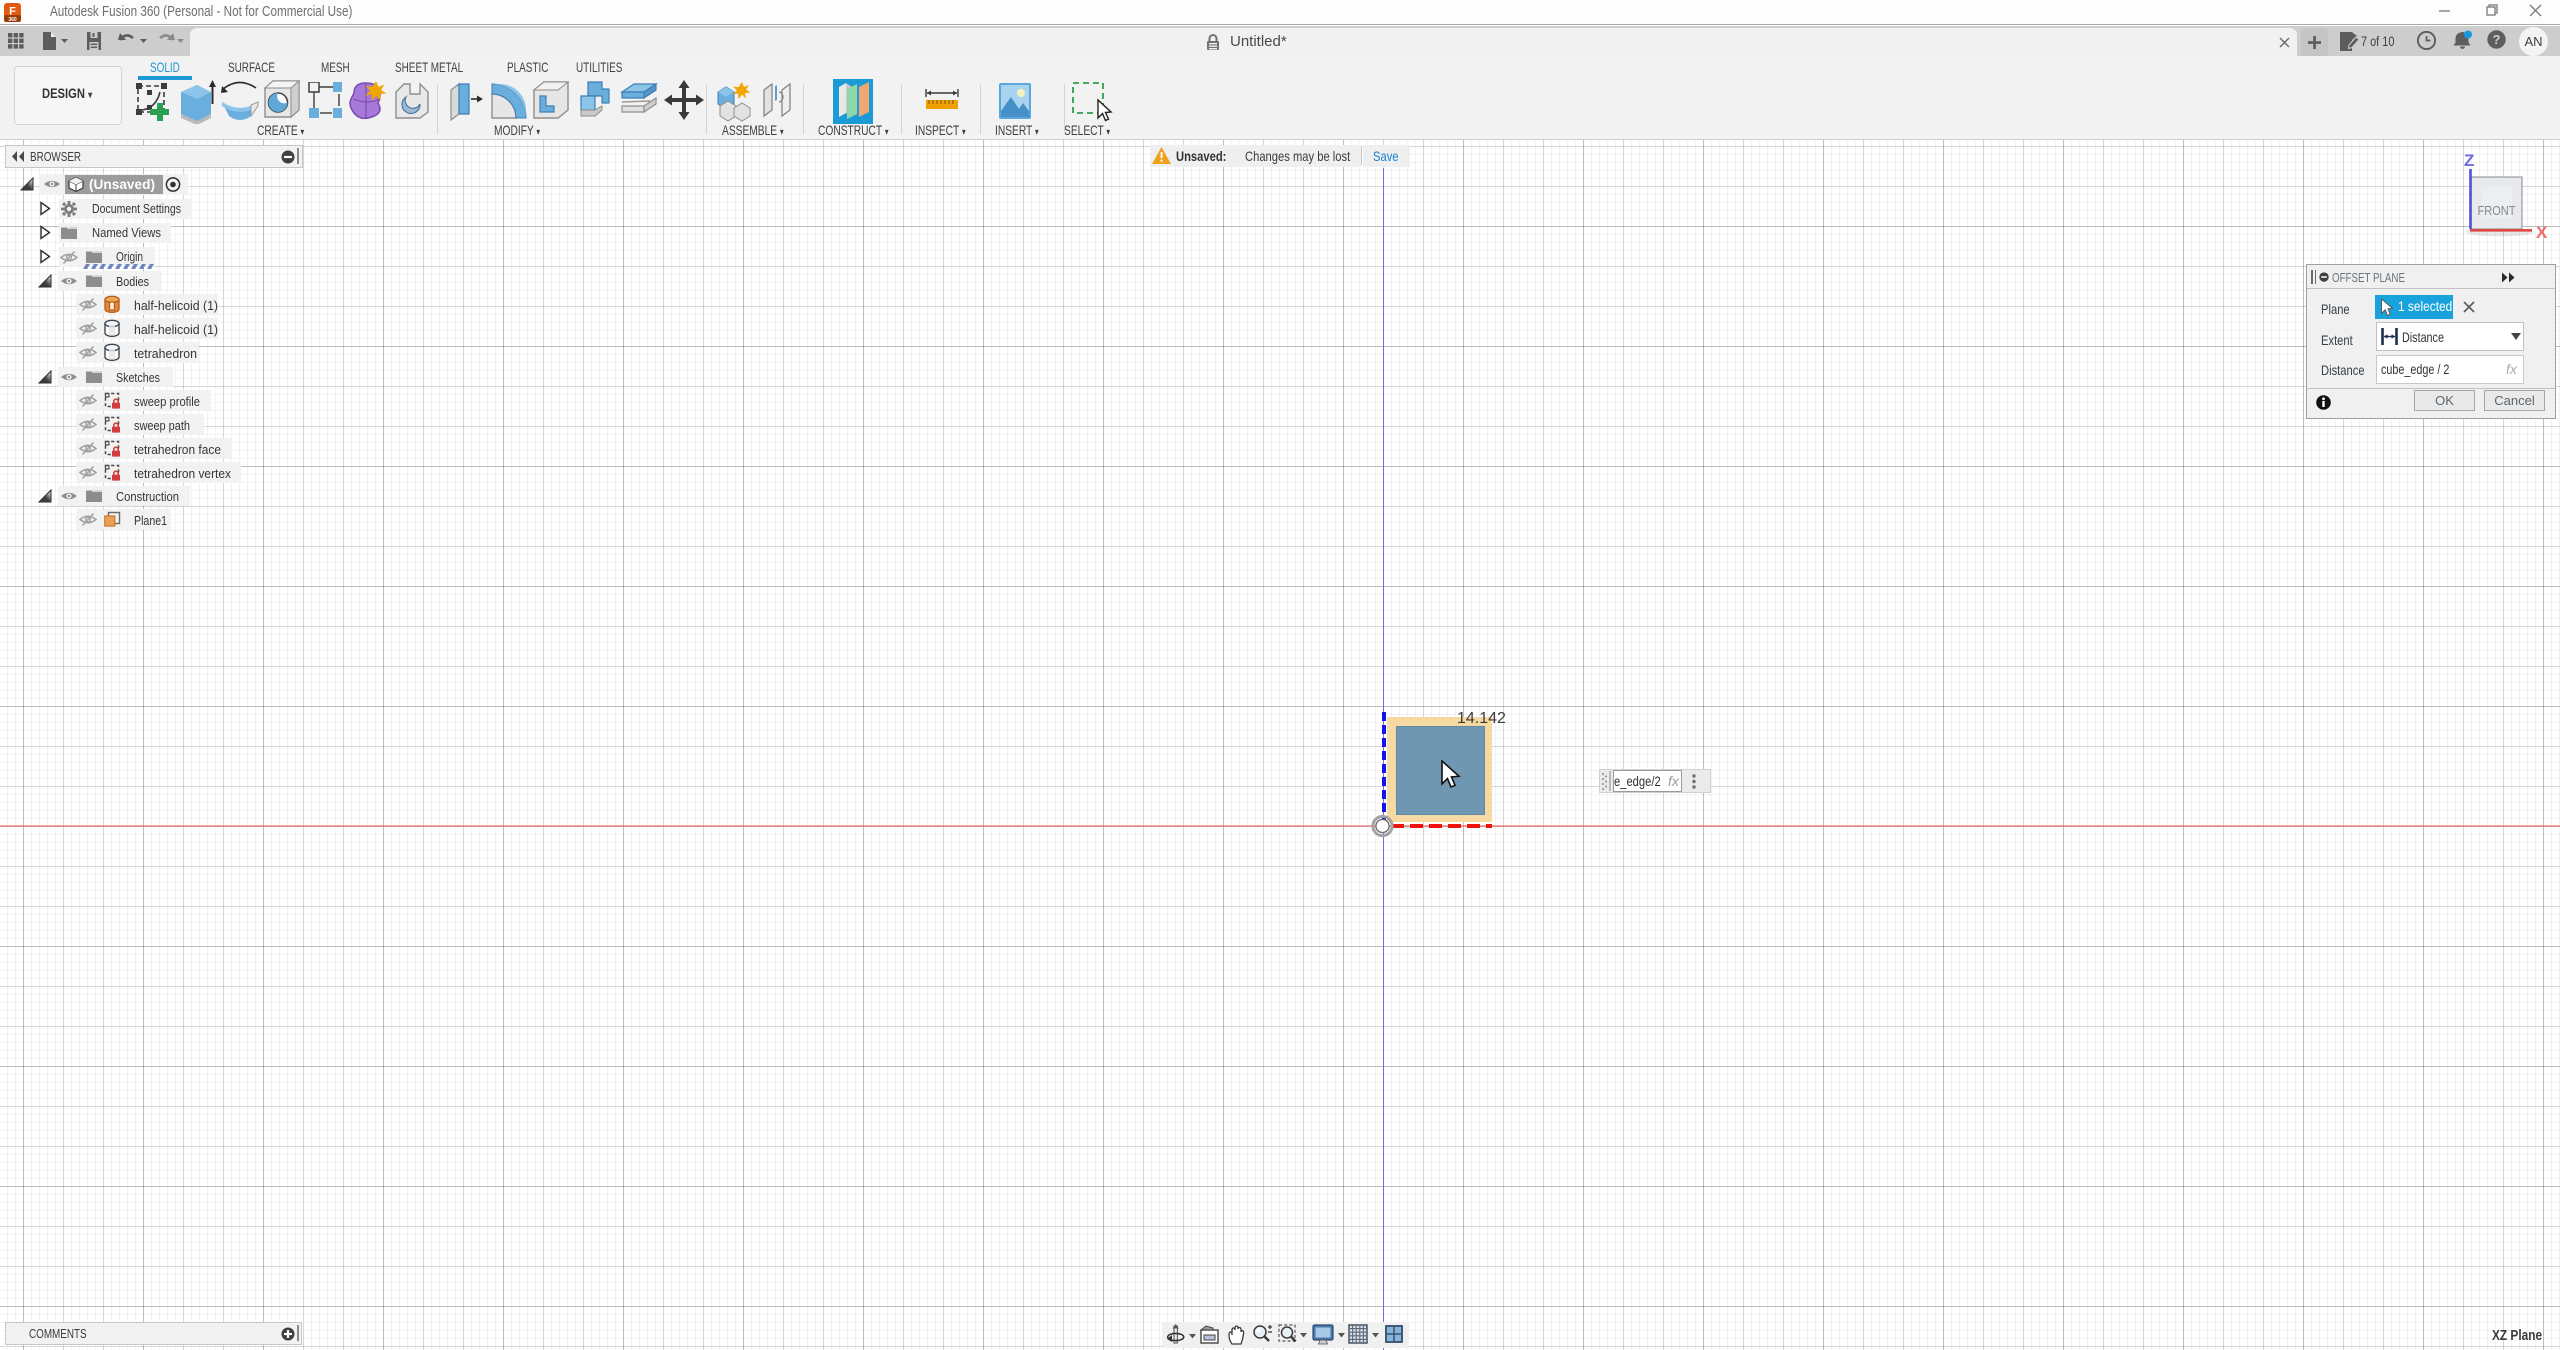 This screenshot has width=2560, height=1350. I want to click on svg-text: FRONT, so click(2497, 210).